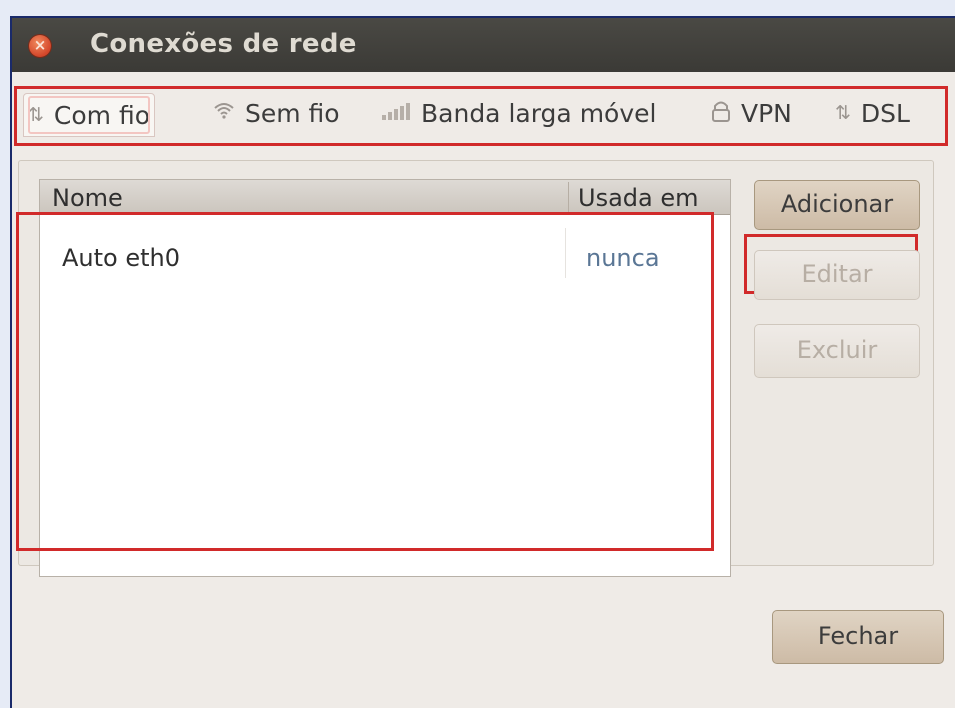 This screenshot has width=955, height=708. Describe the element at coordinates (837, 275) in the screenshot. I see `edit-button: Editar` at that location.